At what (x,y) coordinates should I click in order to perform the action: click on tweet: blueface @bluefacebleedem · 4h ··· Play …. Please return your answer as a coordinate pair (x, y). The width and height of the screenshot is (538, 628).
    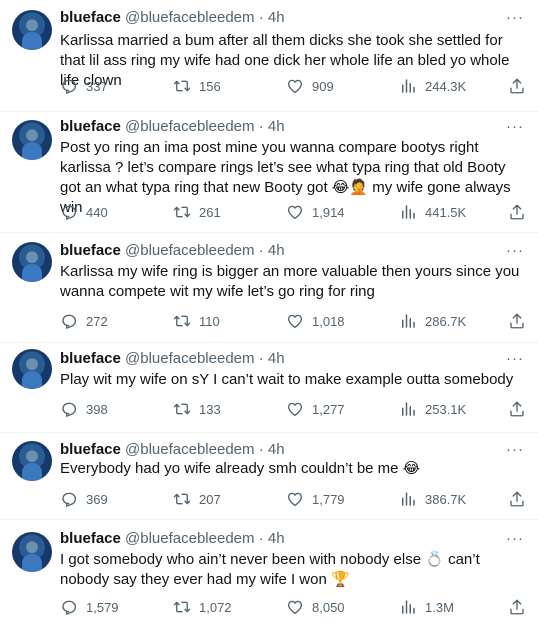
    Looking at the image, I should click on (269, 388).